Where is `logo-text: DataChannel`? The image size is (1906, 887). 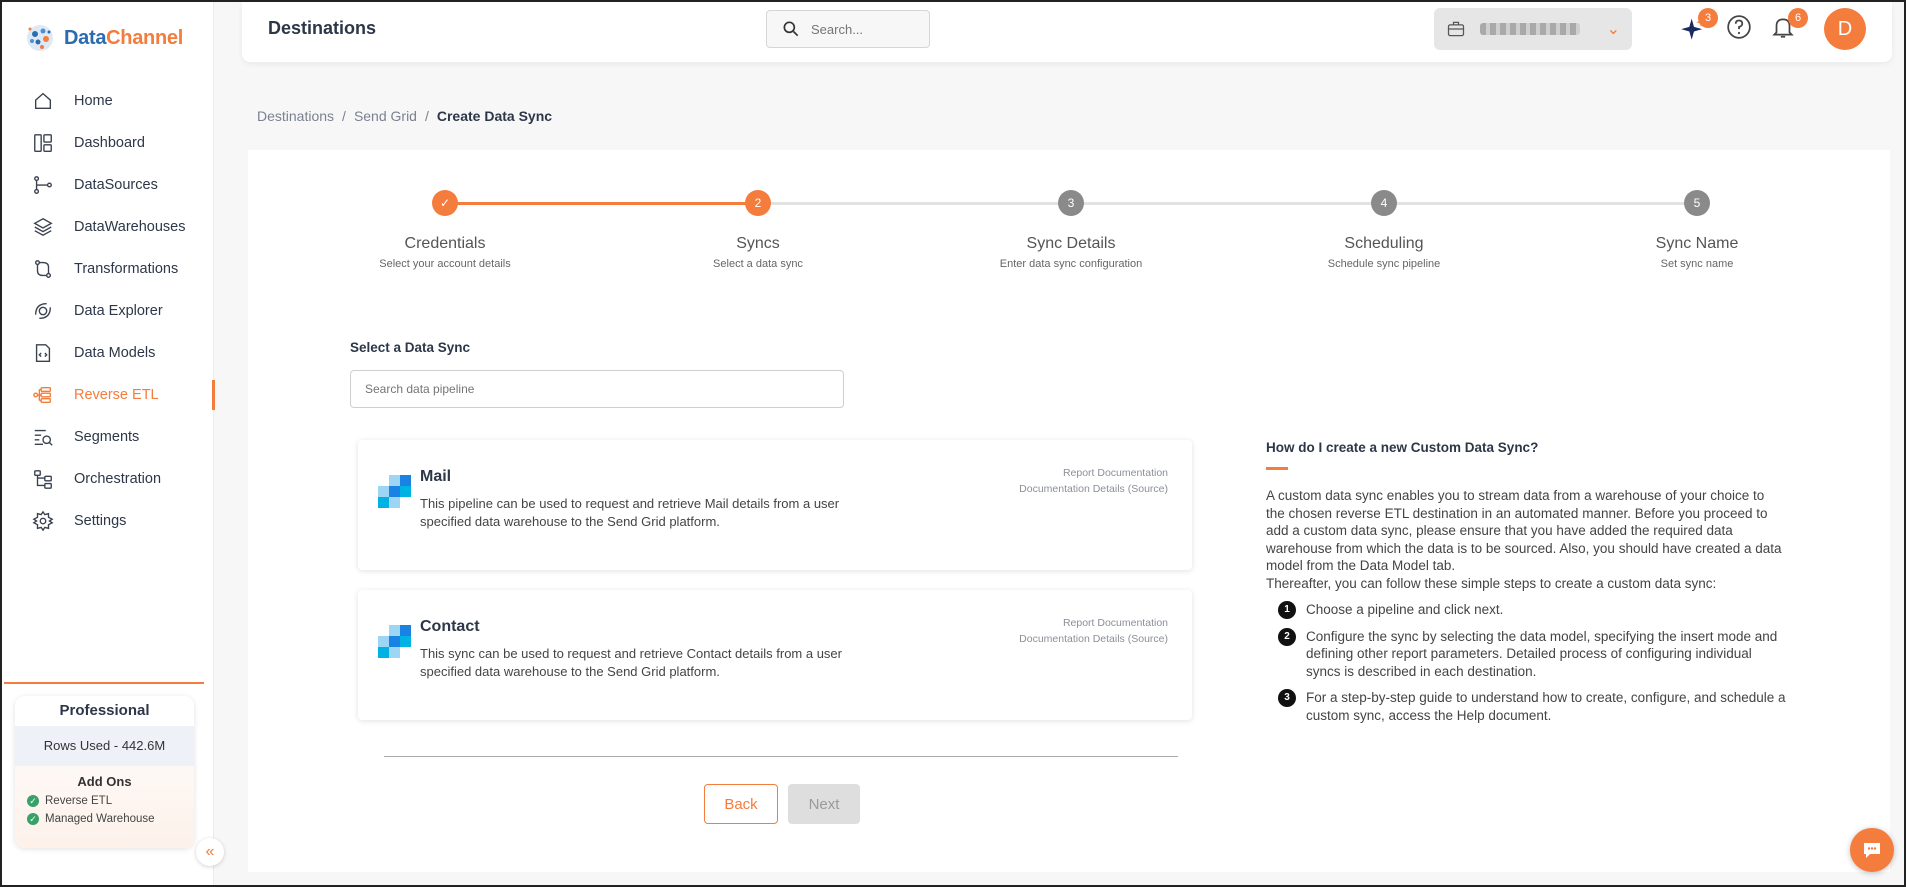
logo-text: DataChannel is located at coordinates (123, 38).